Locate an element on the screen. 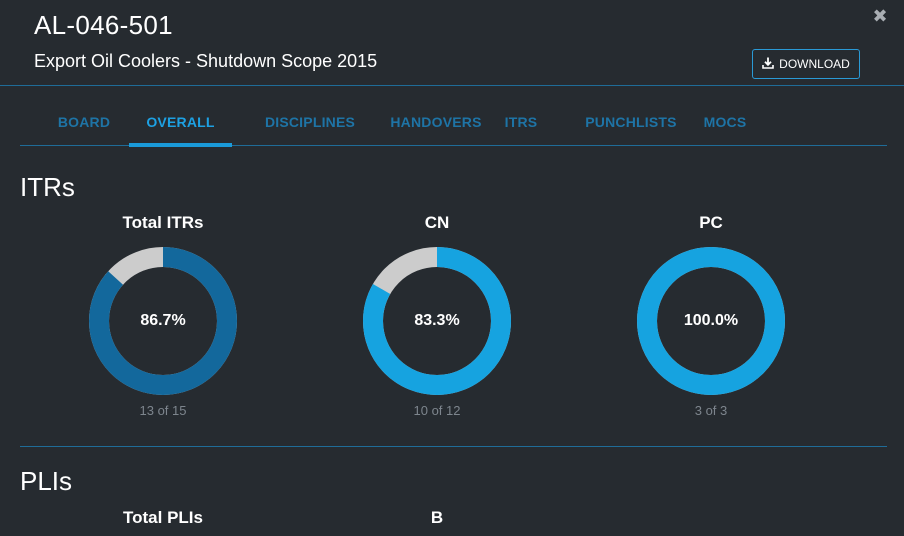 This screenshot has width=904, height=536. chart-label-cn: CN is located at coordinates (437, 222).